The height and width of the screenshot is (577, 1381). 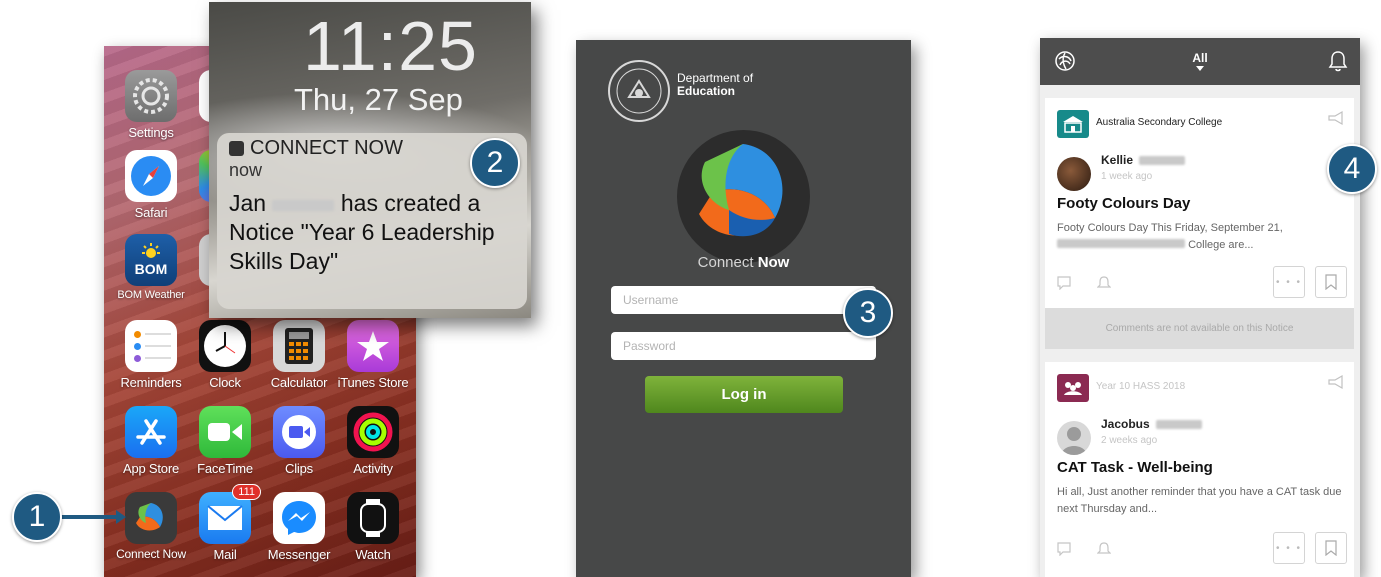 What do you see at coordinates (299, 468) in the screenshot?
I see `app-label: Clips` at bounding box center [299, 468].